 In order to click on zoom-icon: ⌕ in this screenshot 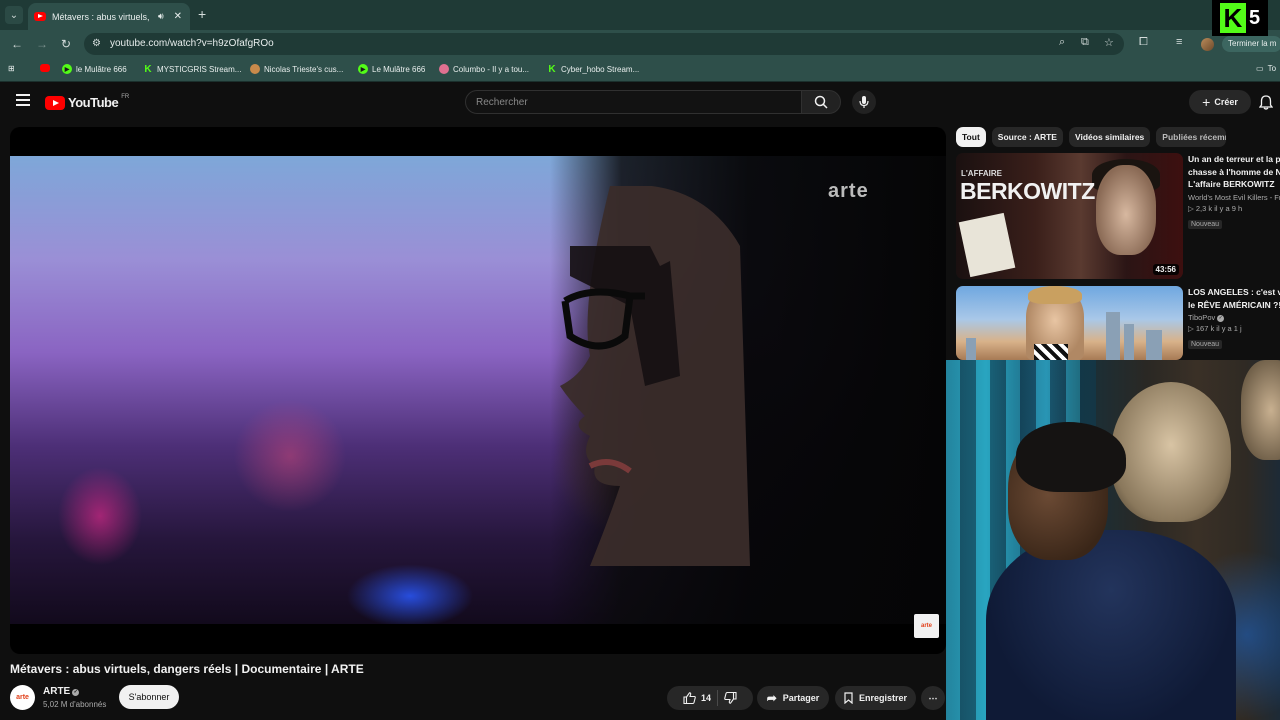, I will do `click(1062, 42)`.